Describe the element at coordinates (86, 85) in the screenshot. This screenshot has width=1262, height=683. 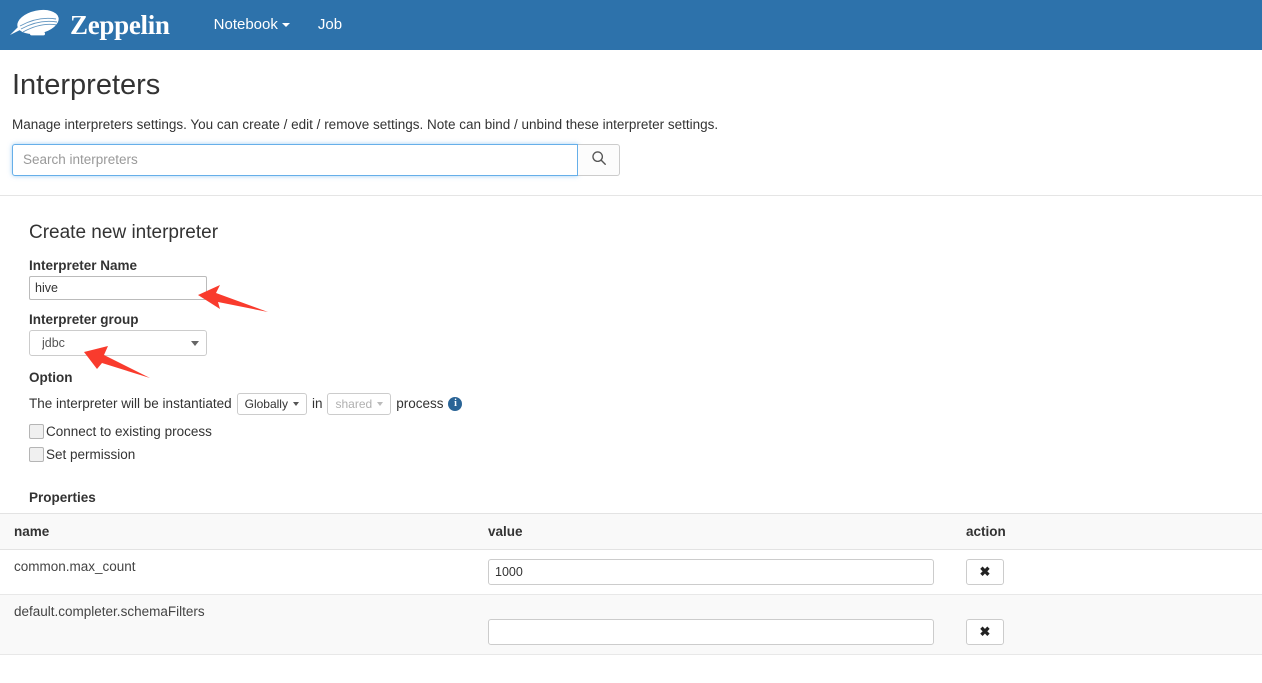
I see `page-title: Interpreters` at that location.